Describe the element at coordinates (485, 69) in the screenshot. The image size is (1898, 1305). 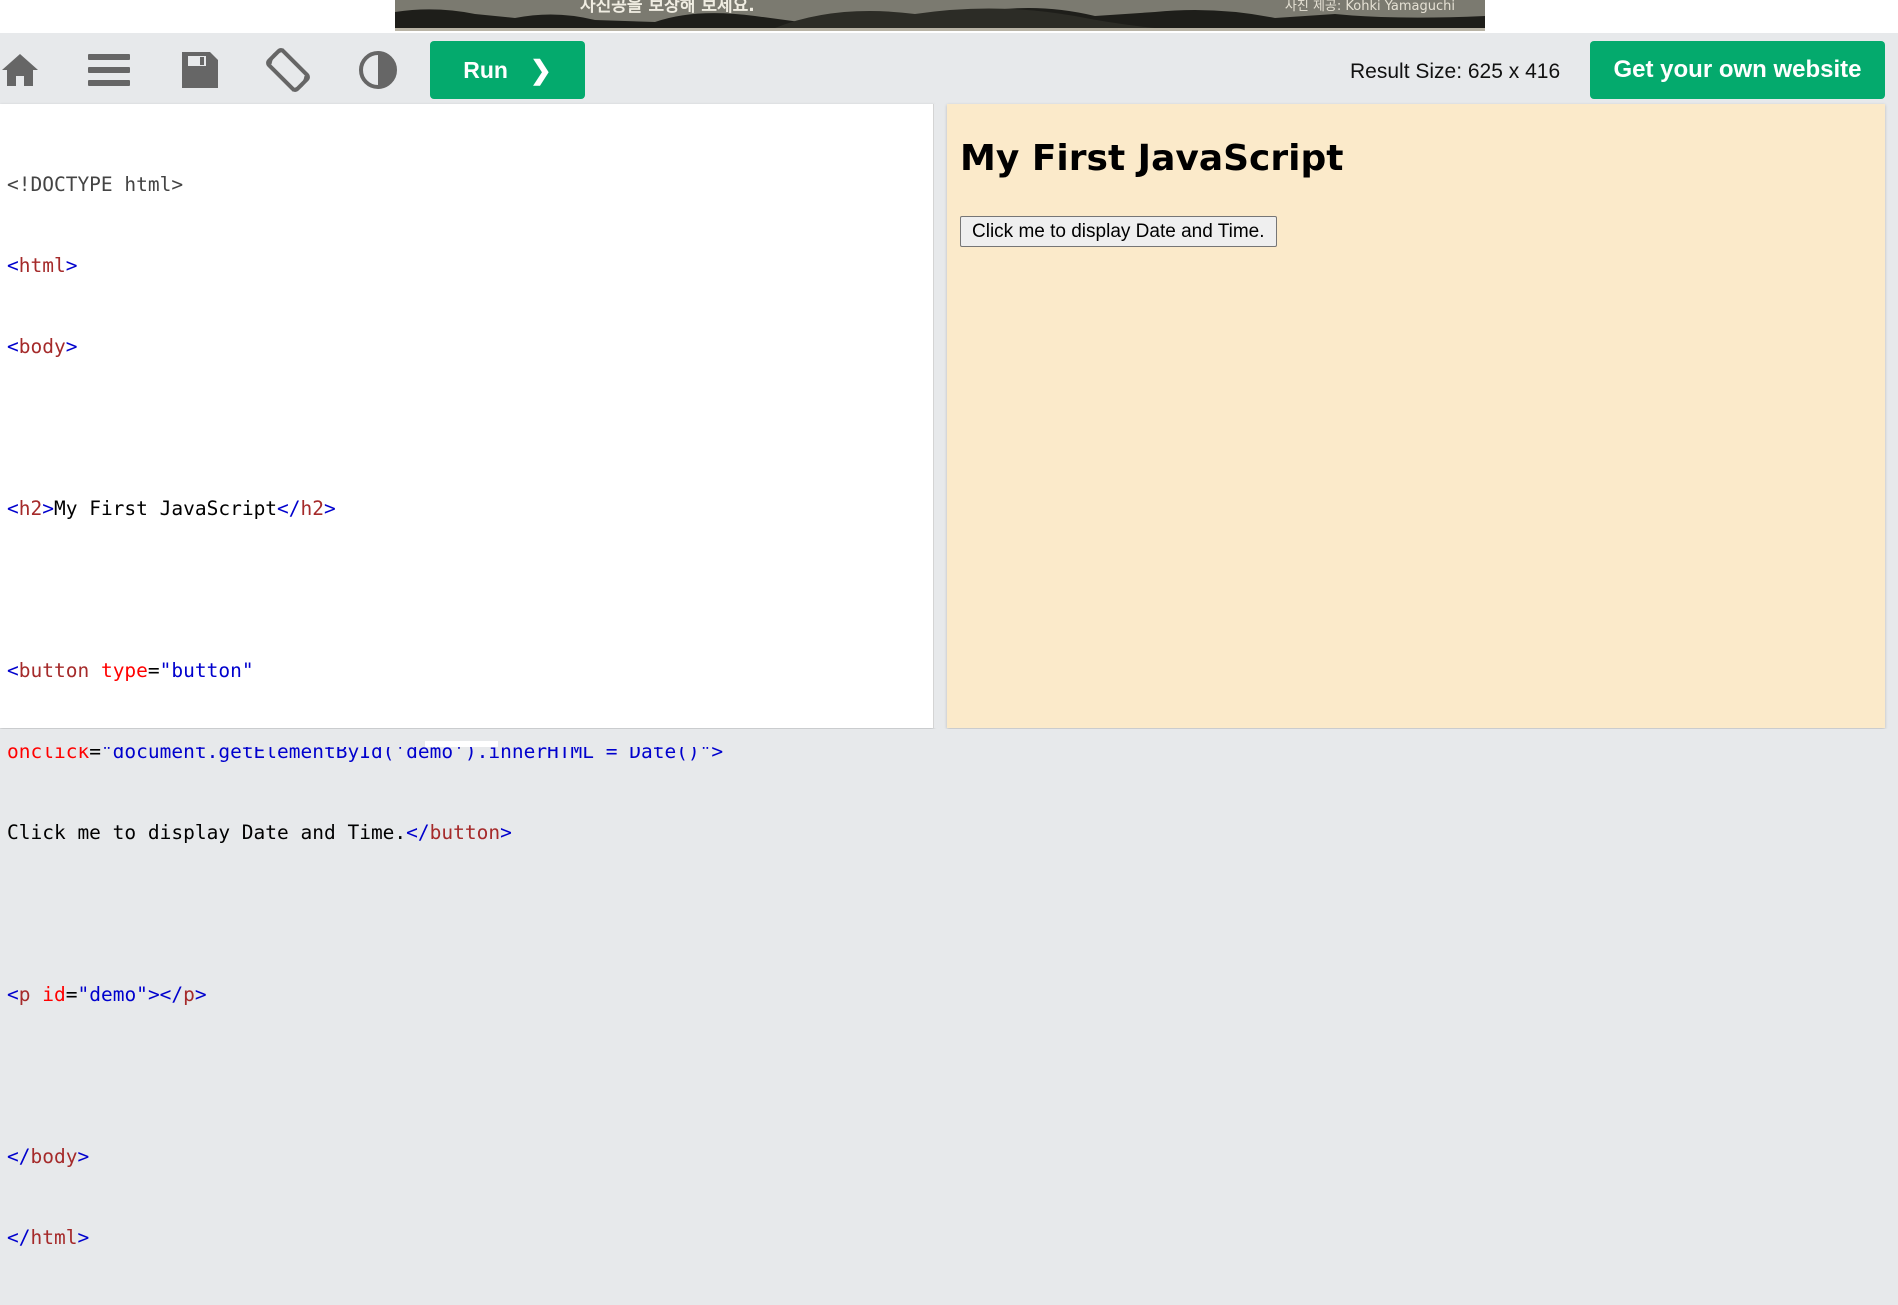
I see `run-button-label: Run` at that location.